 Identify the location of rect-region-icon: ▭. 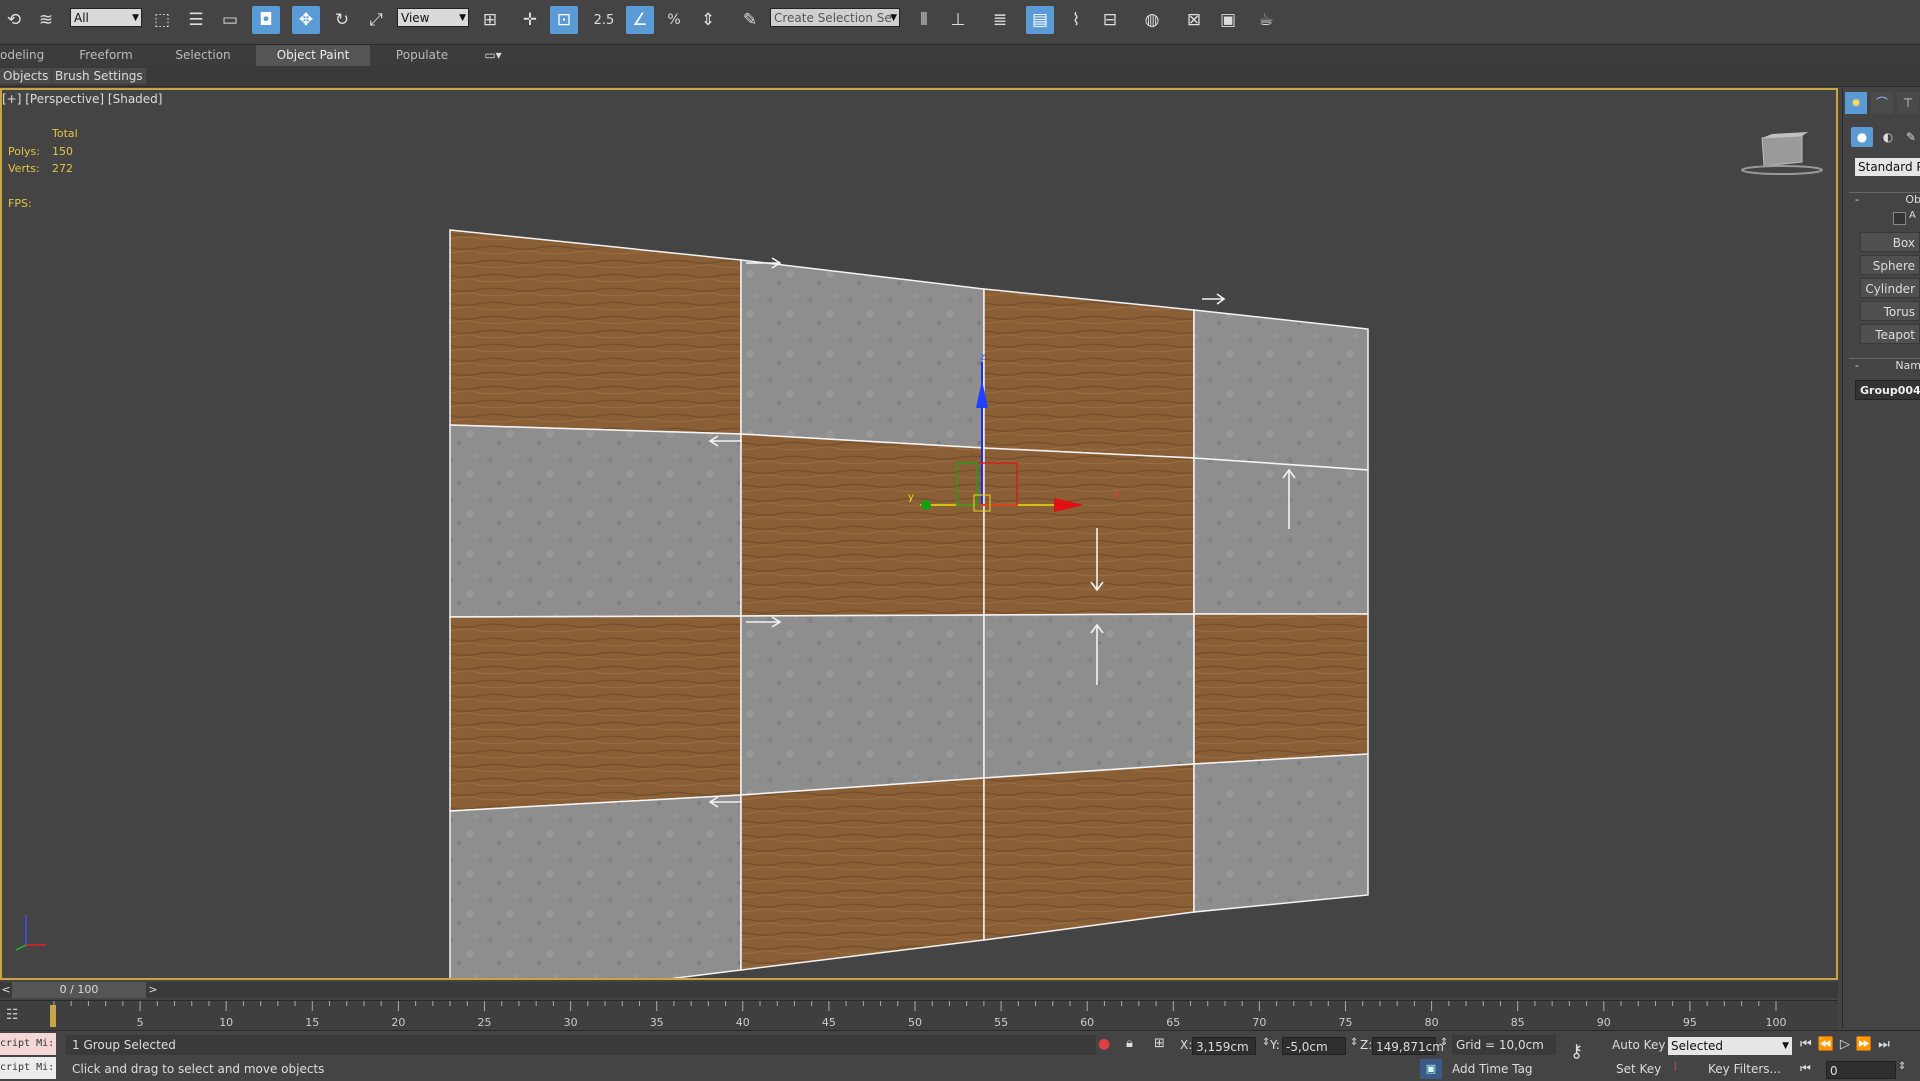
(230, 20).